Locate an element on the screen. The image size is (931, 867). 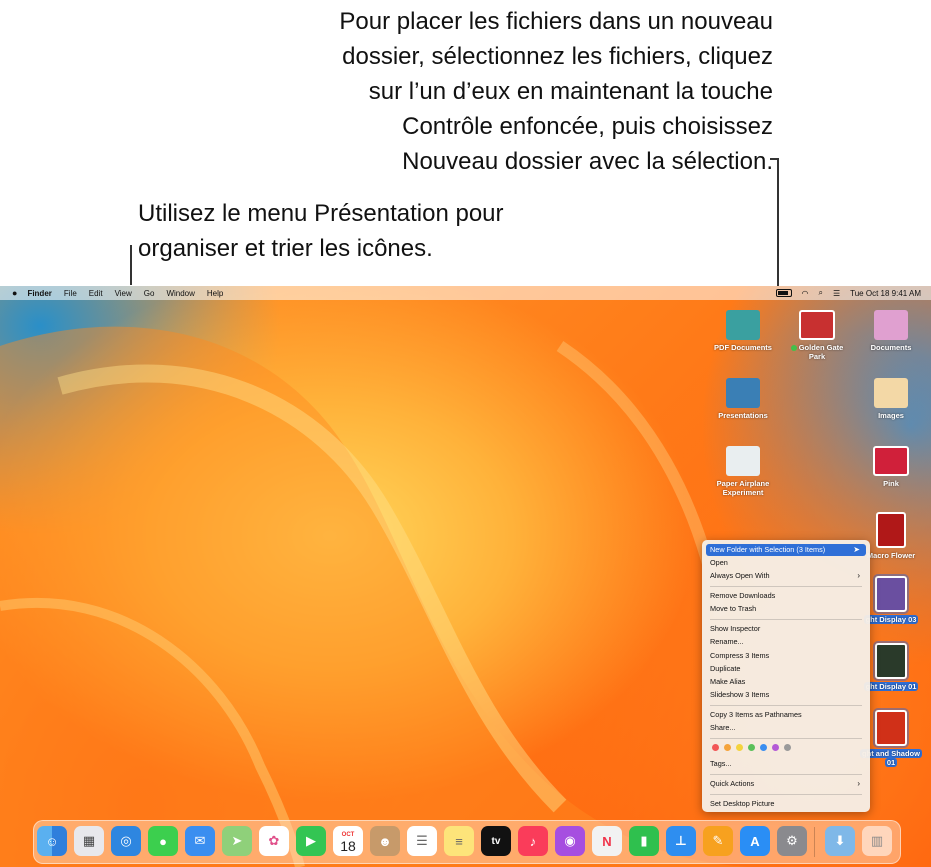
desktop-icon-images: Images is located at coordinates (891, 399).